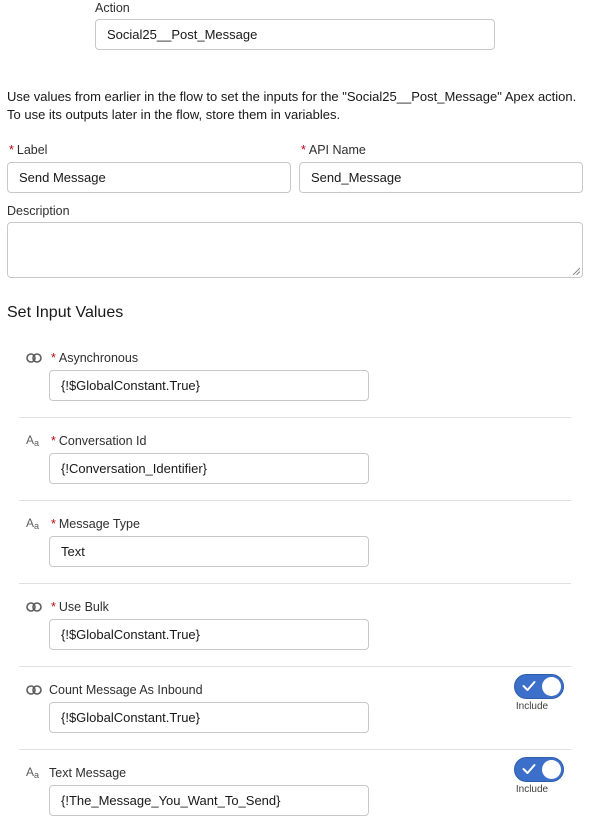  What do you see at coordinates (88, 773) in the screenshot?
I see `input-label: Text Message` at bounding box center [88, 773].